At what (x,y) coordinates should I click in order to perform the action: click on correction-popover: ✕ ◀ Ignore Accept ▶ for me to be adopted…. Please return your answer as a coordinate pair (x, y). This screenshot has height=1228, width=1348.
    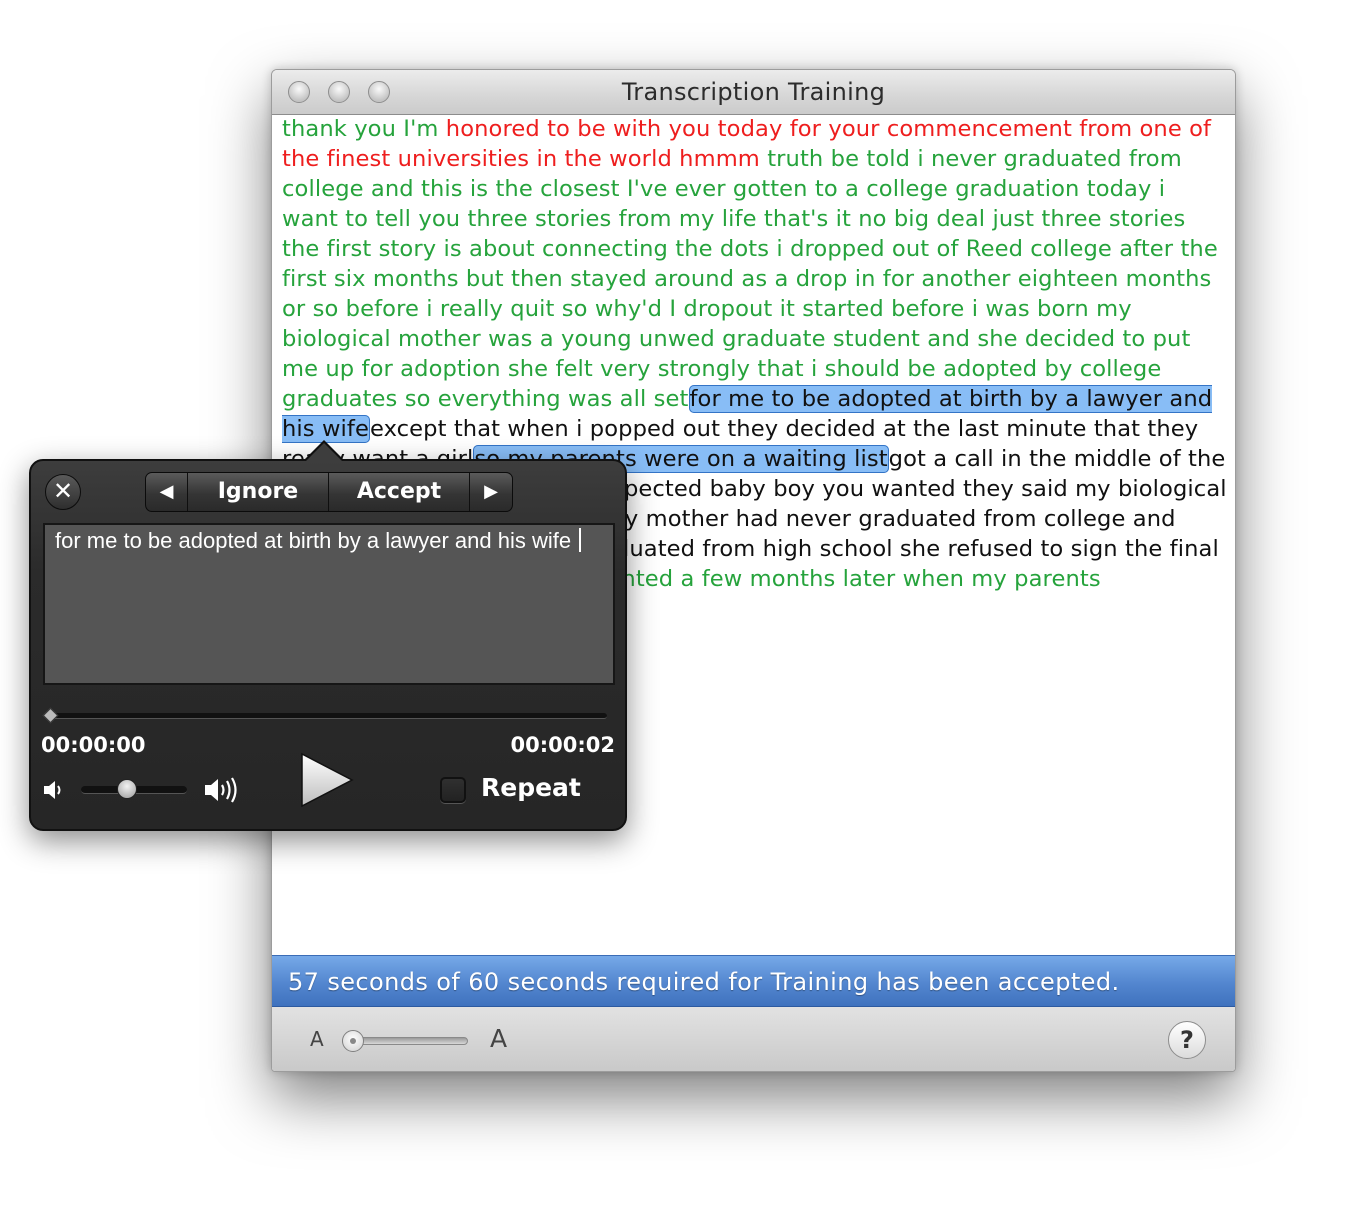
    Looking at the image, I should click on (328, 645).